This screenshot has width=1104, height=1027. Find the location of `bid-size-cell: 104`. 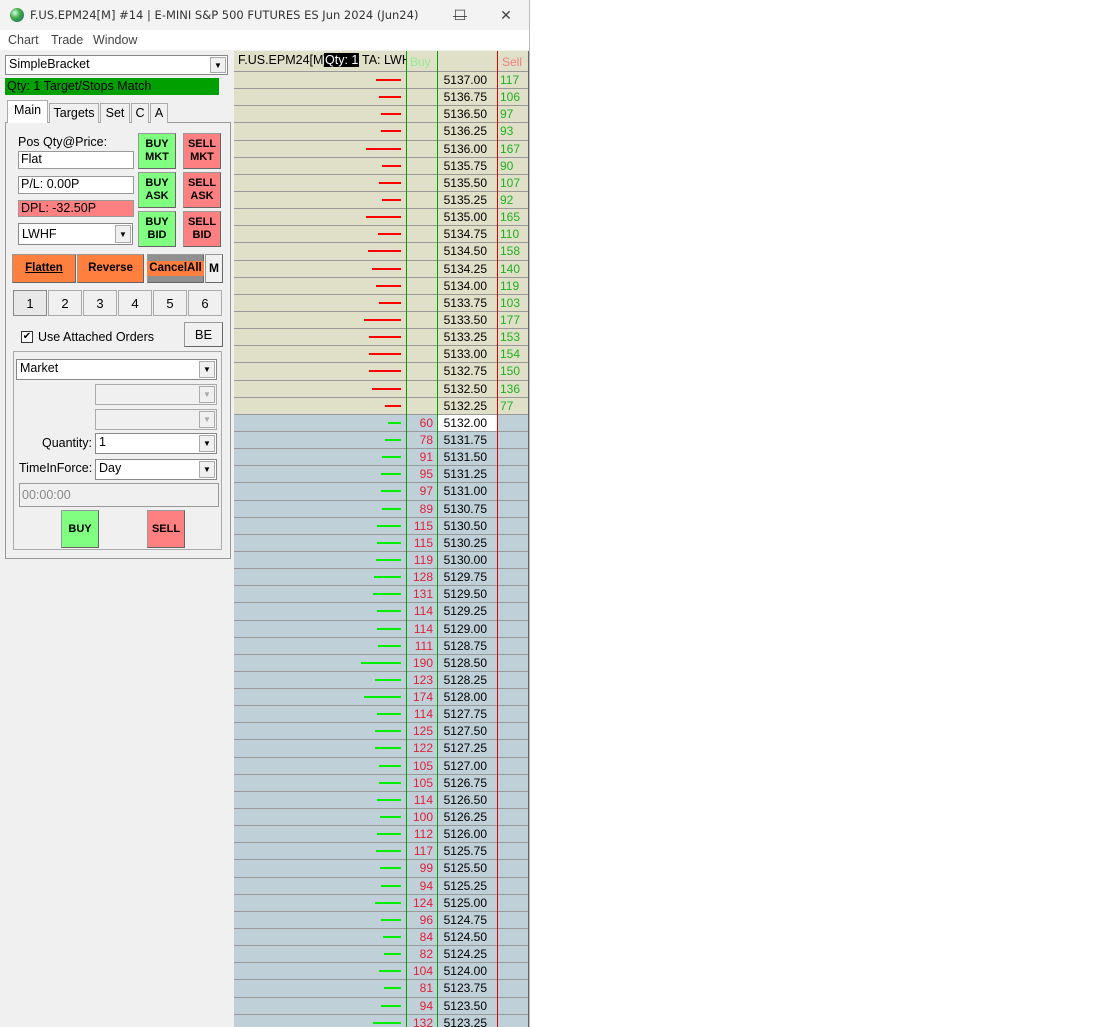

bid-size-cell: 104 is located at coordinates (421, 971).